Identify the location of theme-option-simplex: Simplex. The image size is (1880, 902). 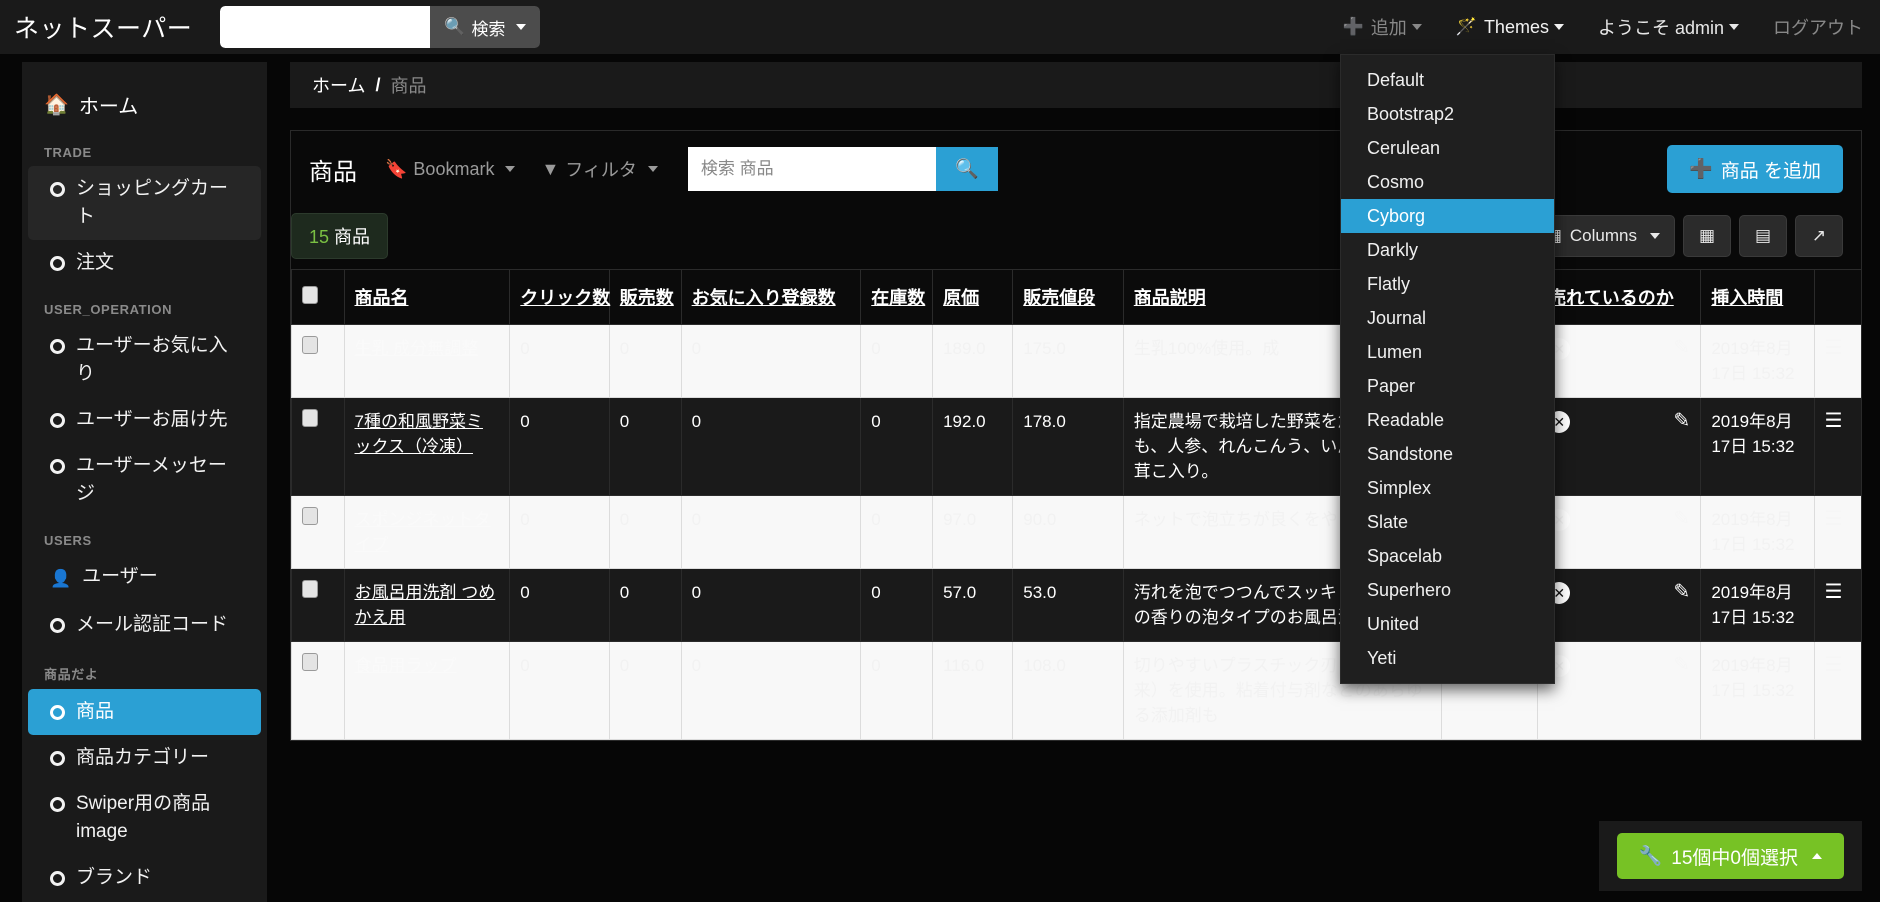
(1447, 488).